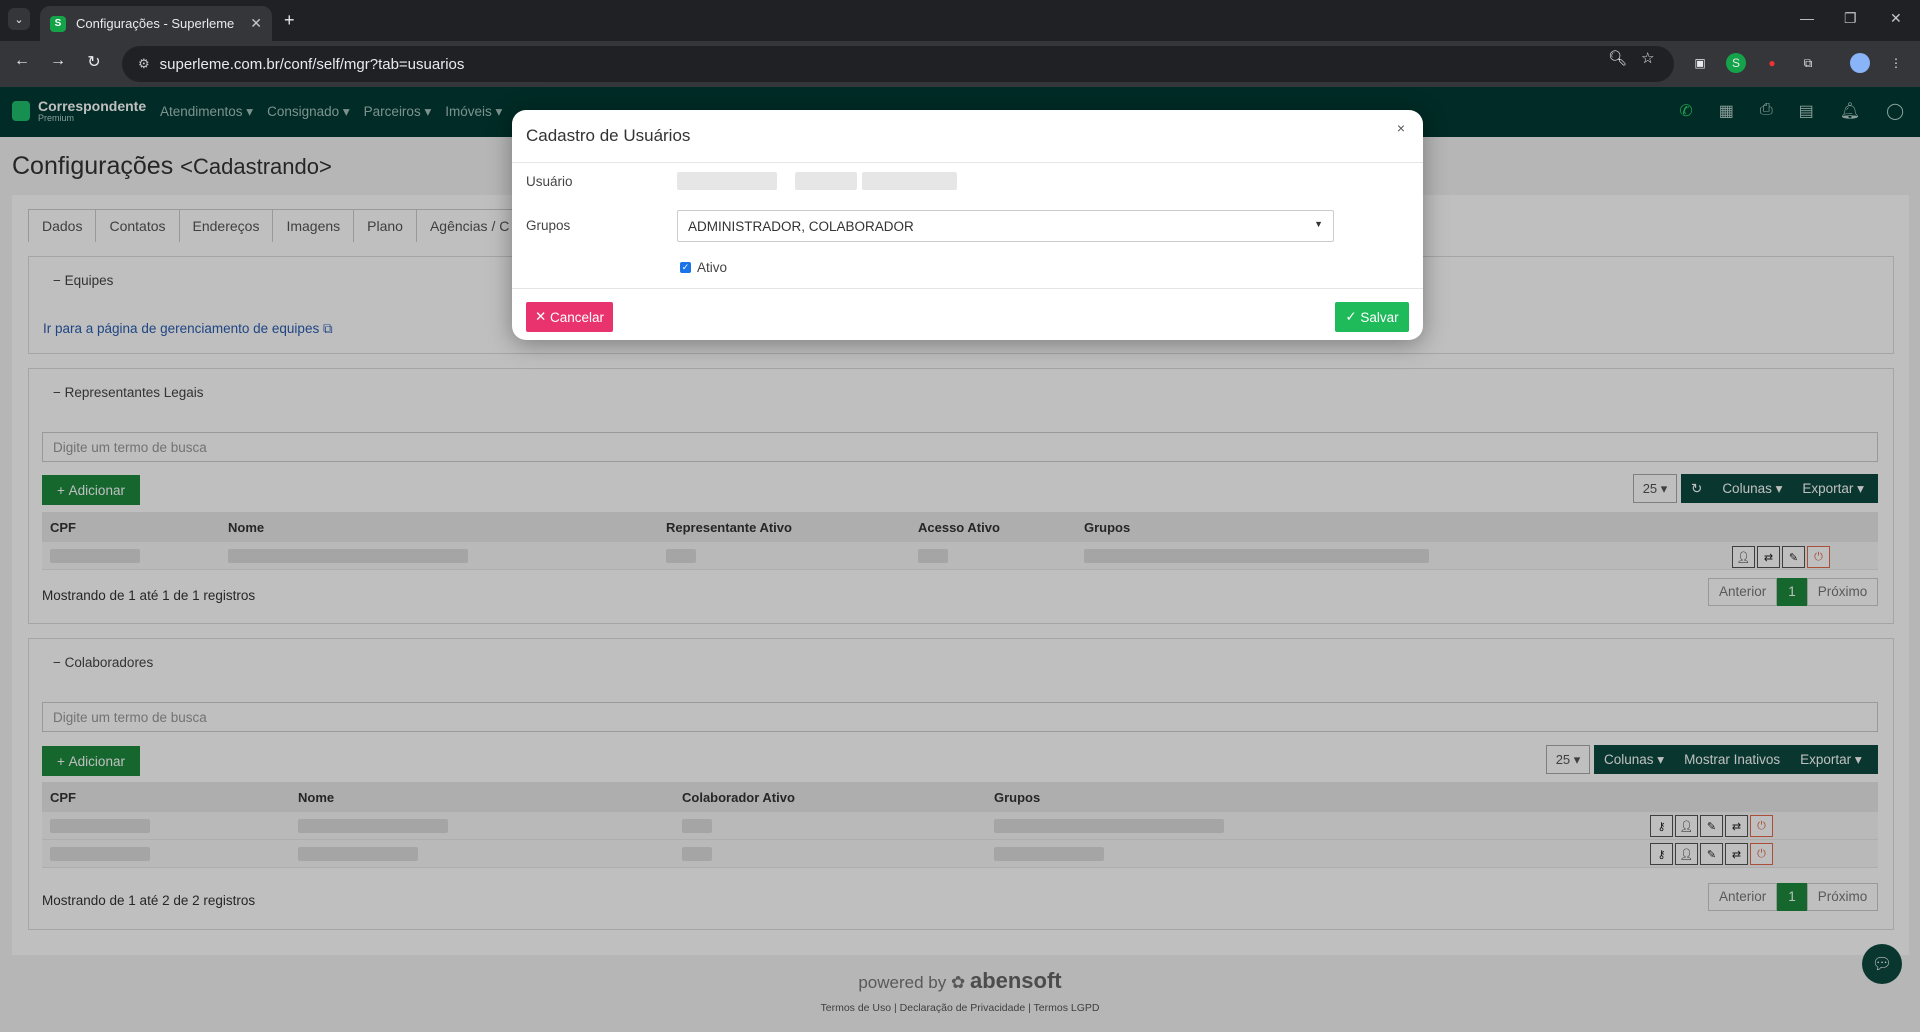  What do you see at coordinates (540, 316) in the screenshot?
I see `x-icon: ✕` at bounding box center [540, 316].